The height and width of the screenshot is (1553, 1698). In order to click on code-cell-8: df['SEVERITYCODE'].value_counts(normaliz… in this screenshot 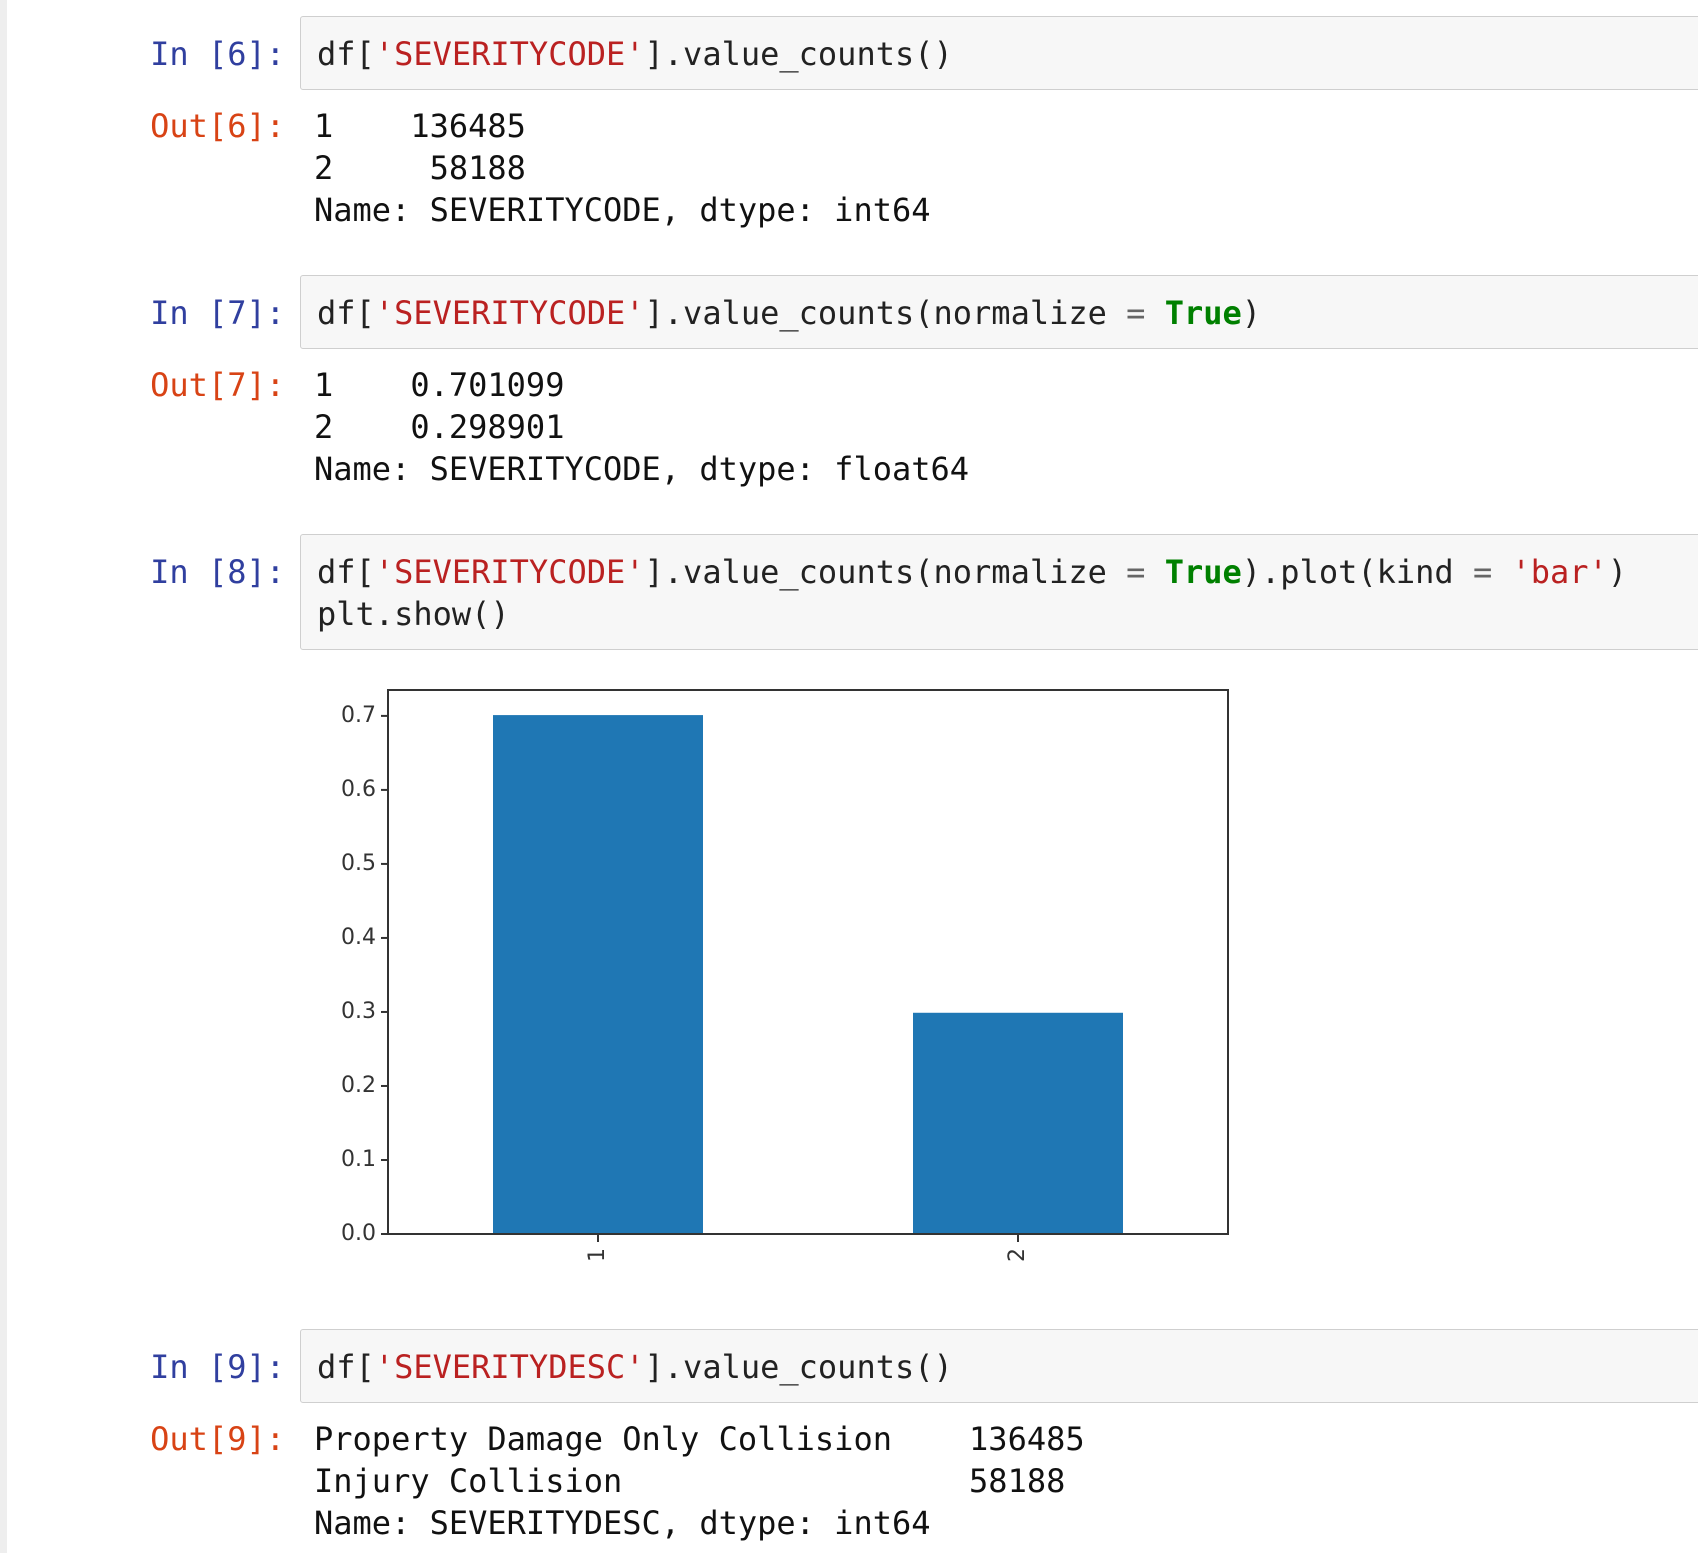, I will do `click(999, 592)`.